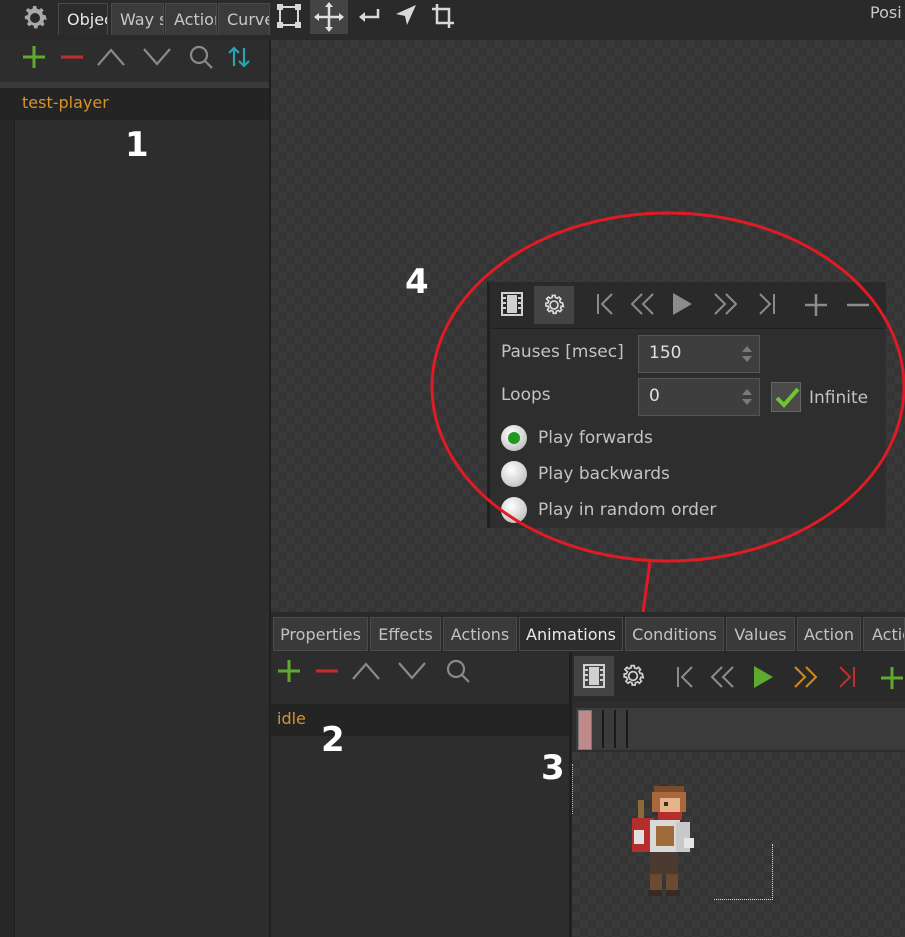 The height and width of the screenshot is (937, 905). Describe the element at coordinates (674, 634) in the screenshot. I see `tab-conditions: Conditions` at that location.